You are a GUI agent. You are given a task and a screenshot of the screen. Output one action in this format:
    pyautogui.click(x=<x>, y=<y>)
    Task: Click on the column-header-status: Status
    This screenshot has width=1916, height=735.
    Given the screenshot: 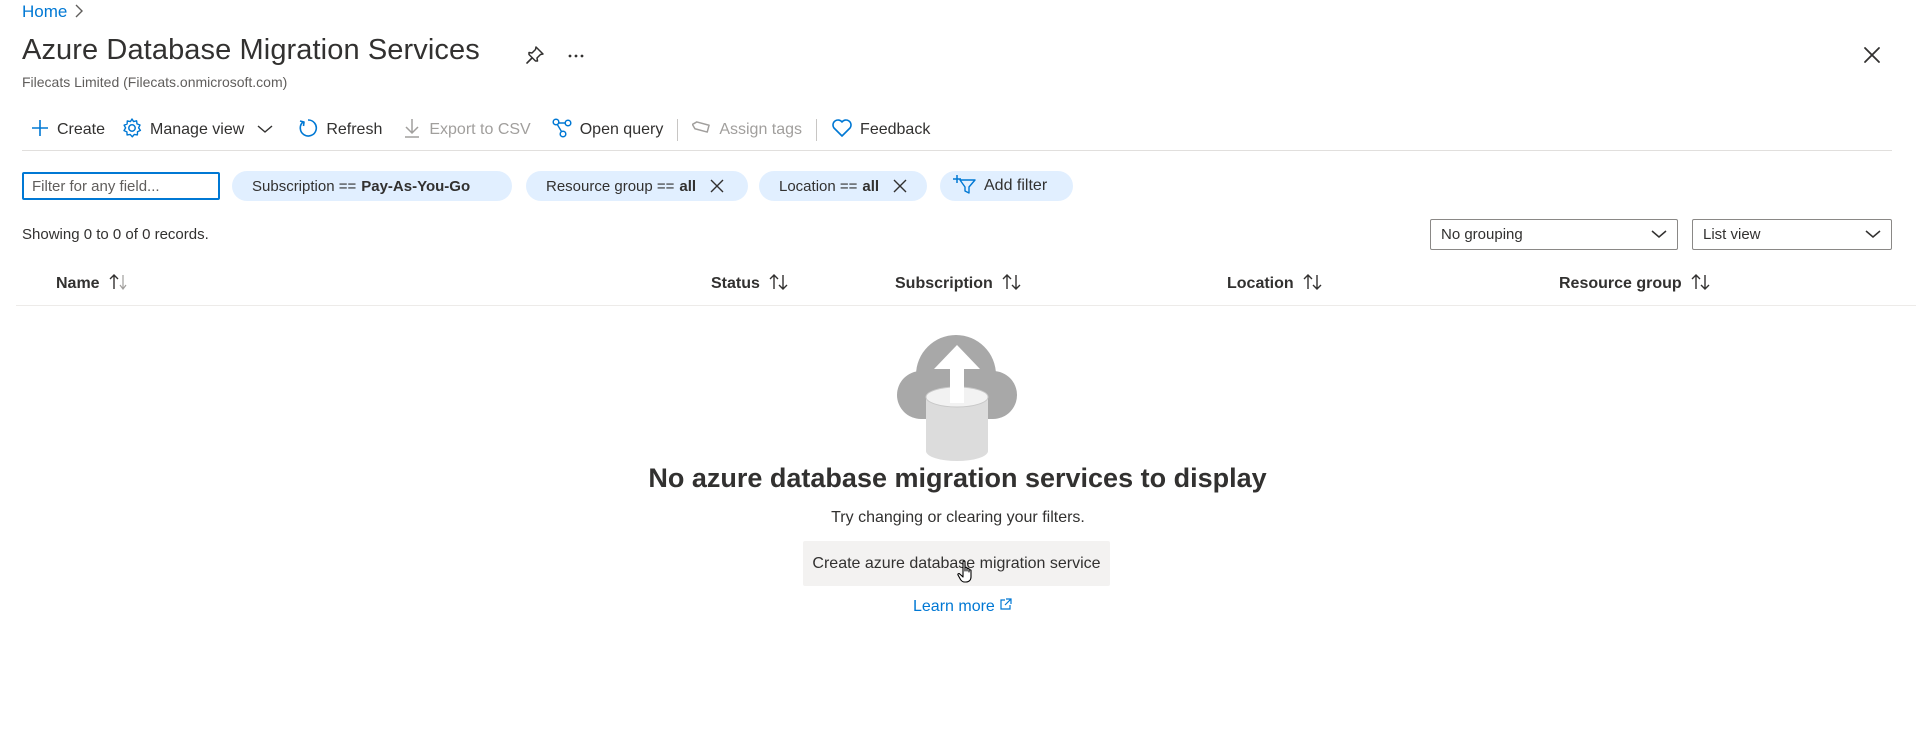 What is the action you would take?
    pyautogui.click(x=750, y=284)
    